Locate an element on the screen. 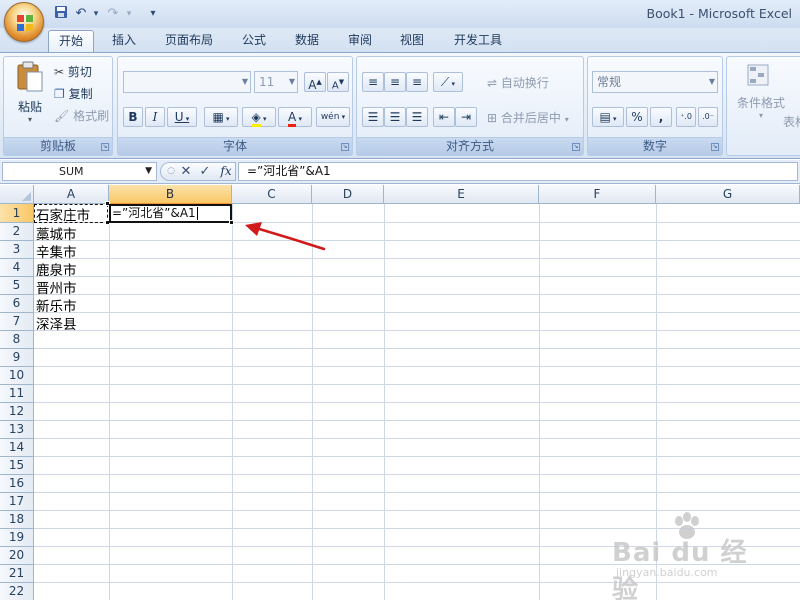 The height and width of the screenshot is (600, 800). decrease-indent-button: ⇤ is located at coordinates (444, 117).